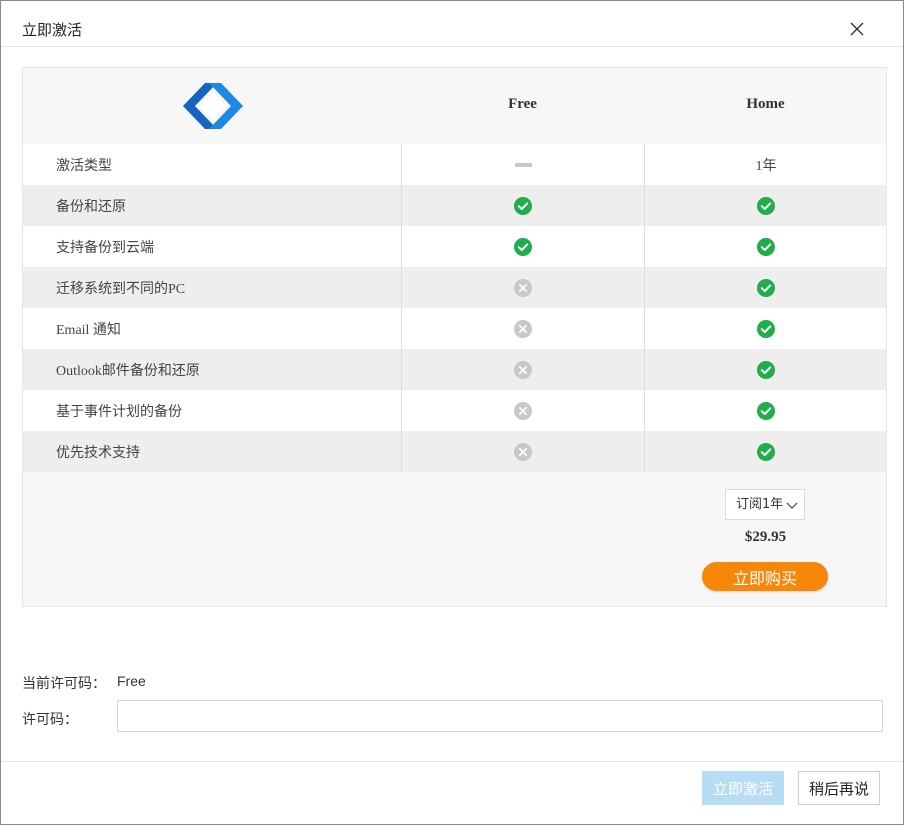 The height and width of the screenshot is (825, 904). What do you see at coordinates (765, 537) in the screenshot?
I see `price-label: $29.95` at bounding box center [765, 537].